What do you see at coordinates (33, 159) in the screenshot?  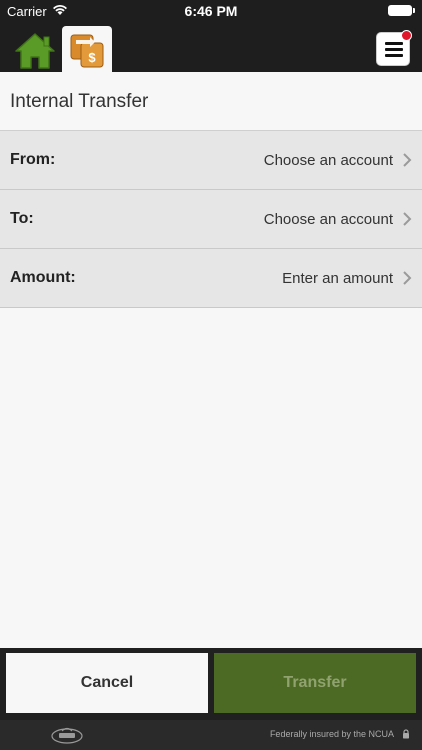 I see `from-label: From:` at bounding box center [33, 159].